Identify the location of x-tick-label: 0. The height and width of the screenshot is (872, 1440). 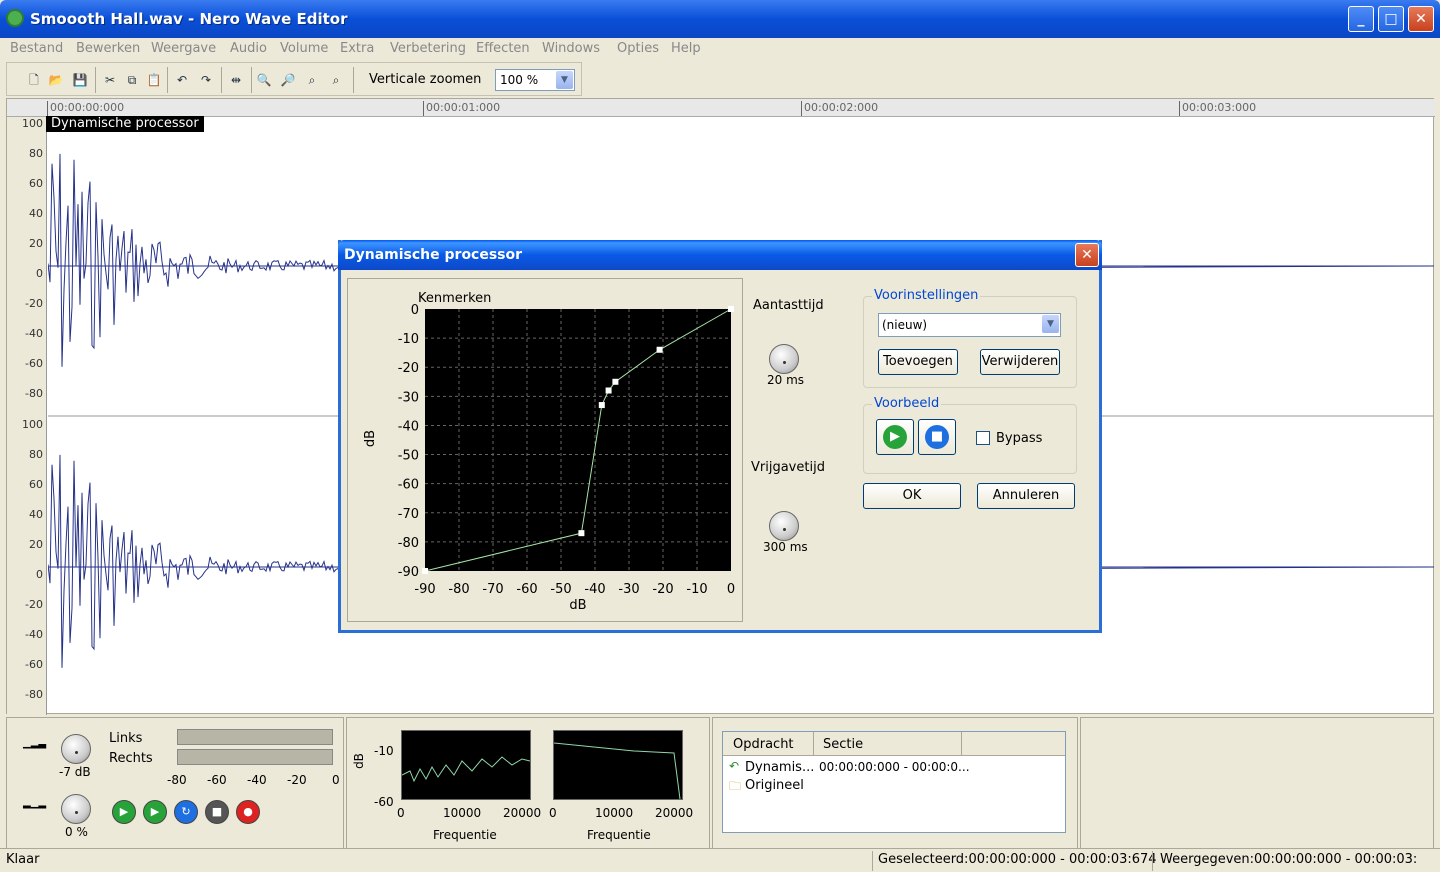
(731, 589).